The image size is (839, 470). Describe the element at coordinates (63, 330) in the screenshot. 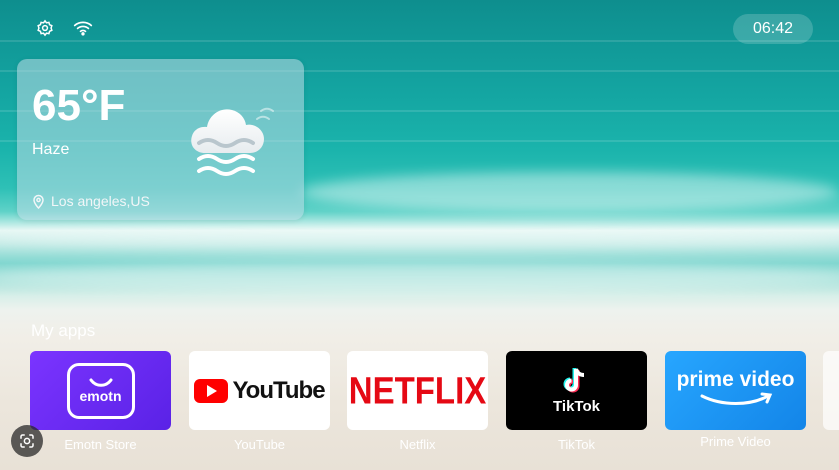

I see `my-apps-title: My apps` at that location.